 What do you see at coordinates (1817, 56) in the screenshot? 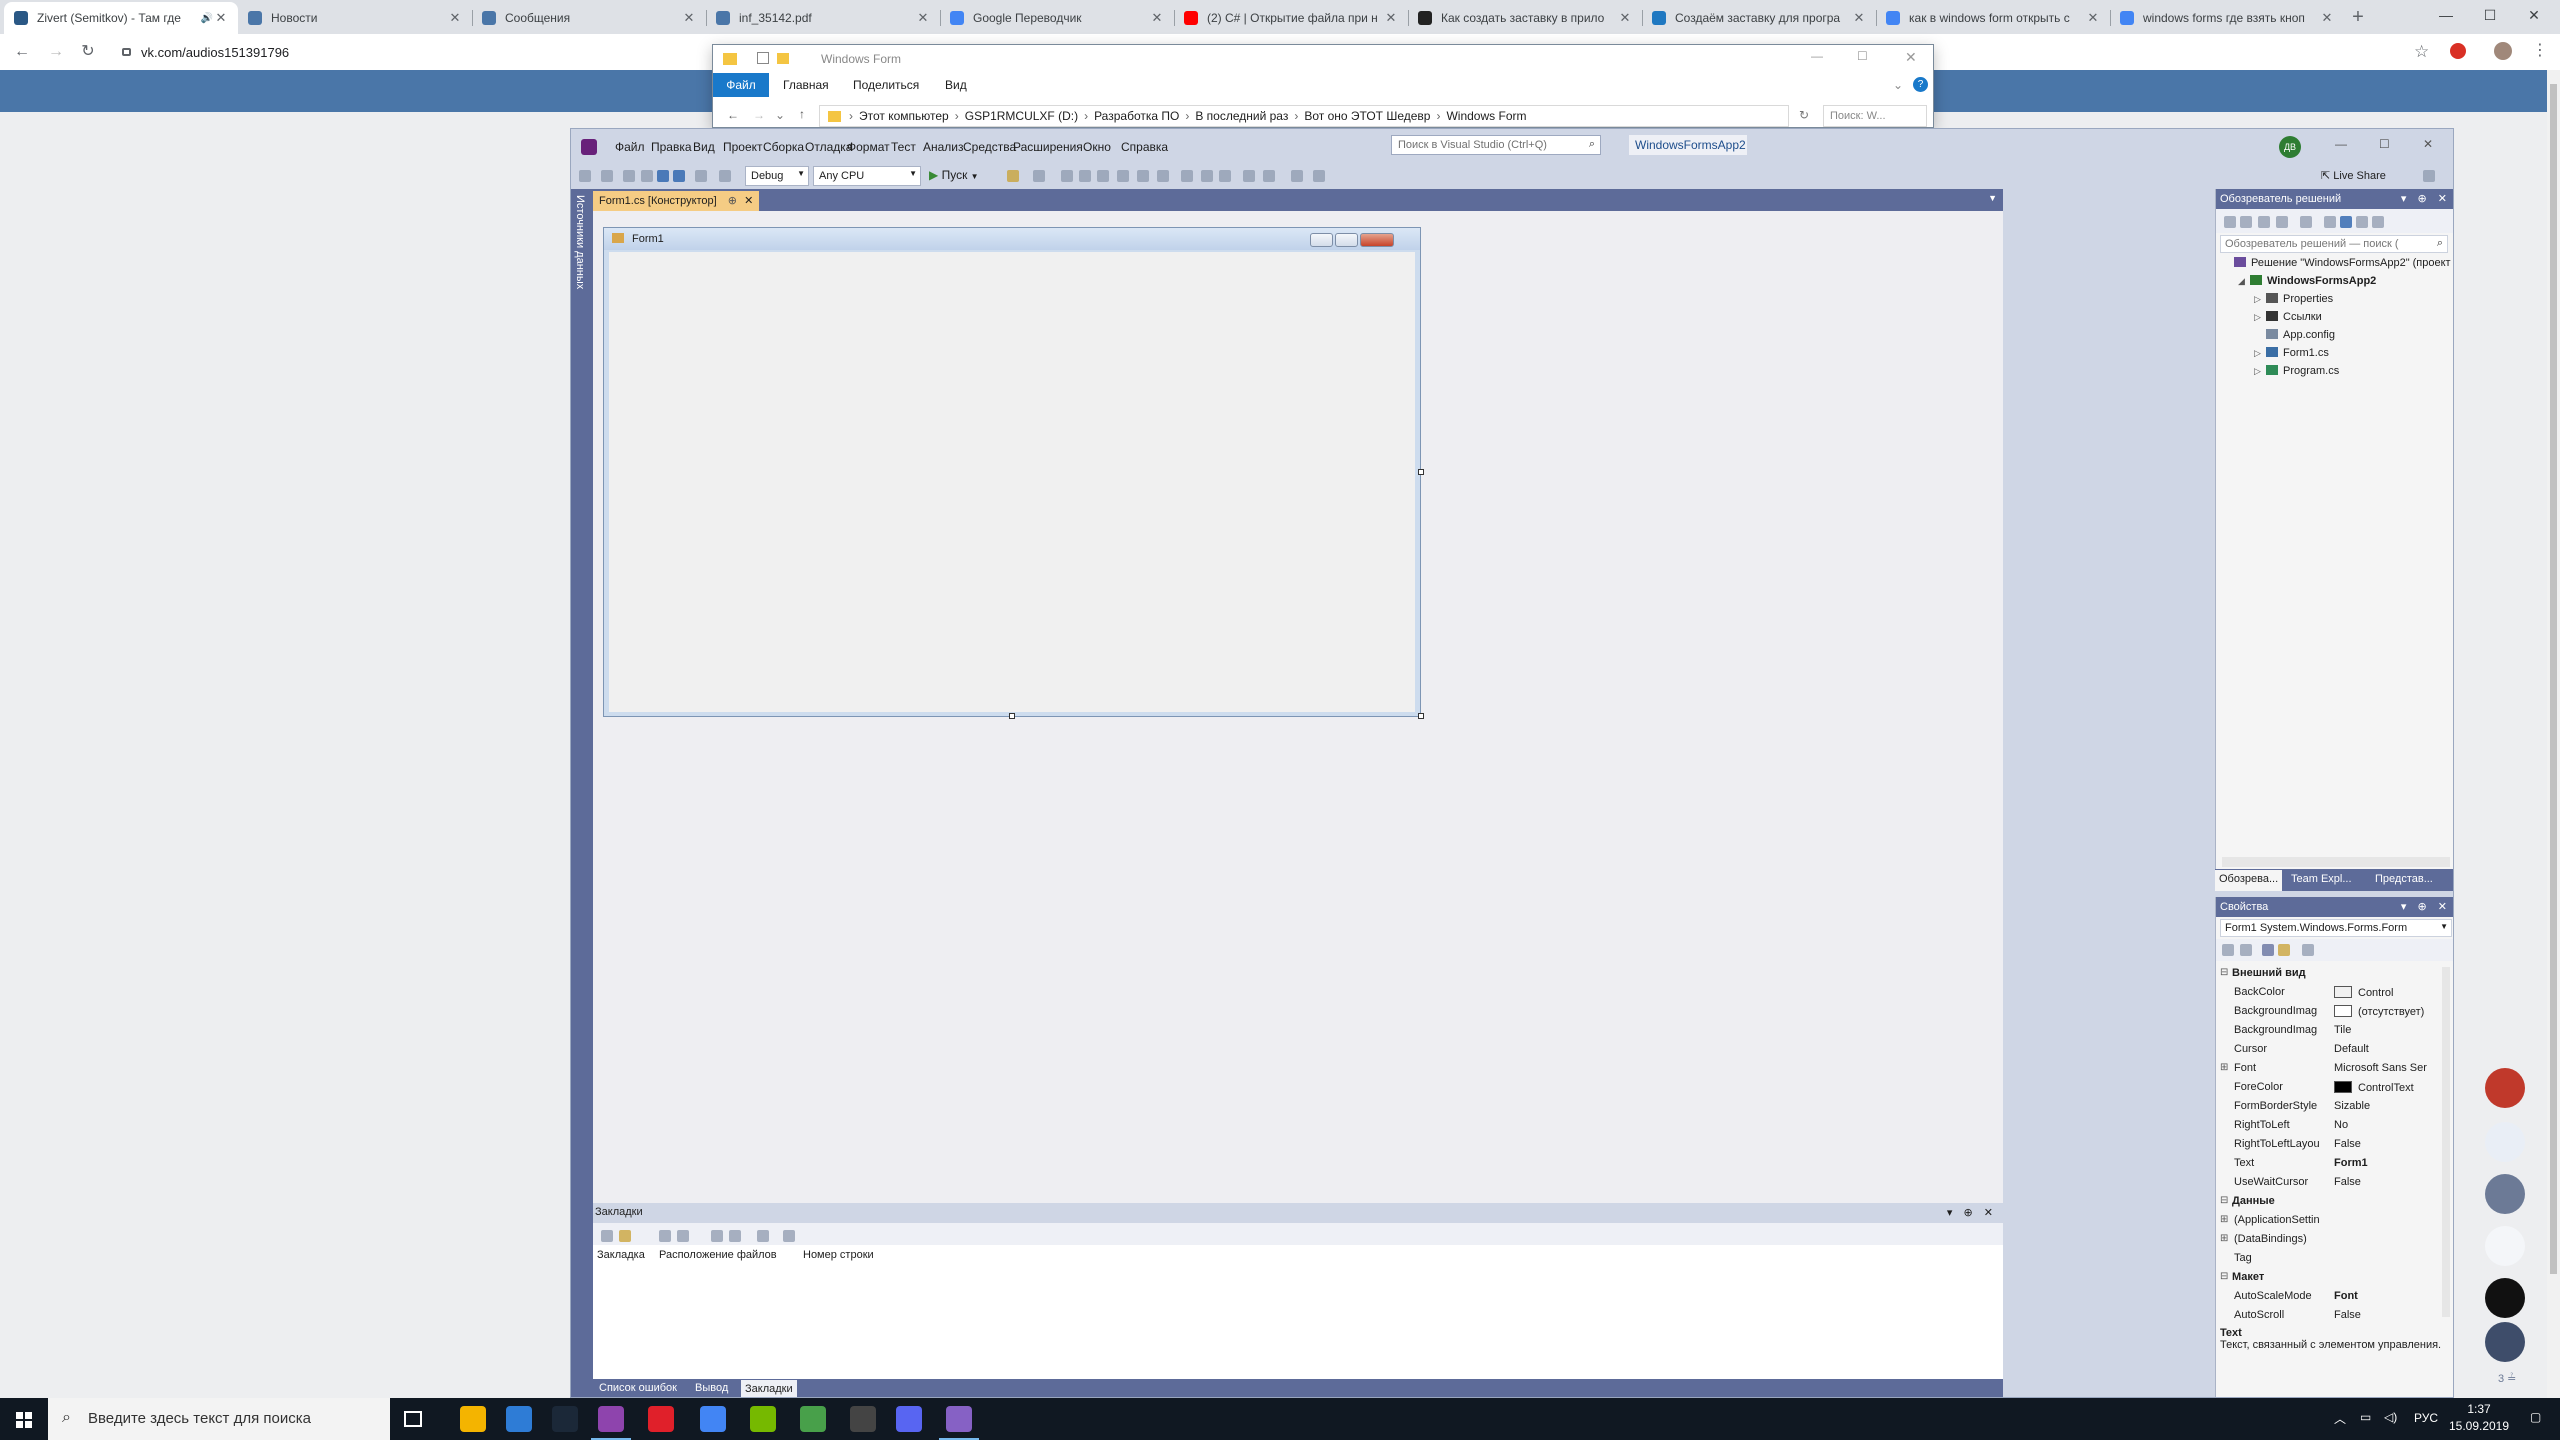
I see `explorer-minimize: —` at bounding box center [1817, 56].